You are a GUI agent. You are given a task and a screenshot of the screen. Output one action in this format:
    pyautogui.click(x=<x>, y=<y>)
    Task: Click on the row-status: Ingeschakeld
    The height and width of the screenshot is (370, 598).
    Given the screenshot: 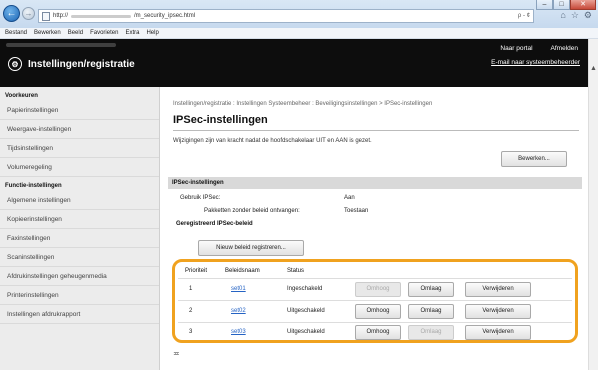 What is the action you would take?
    pyautogui.click(x=305, y=289)
    